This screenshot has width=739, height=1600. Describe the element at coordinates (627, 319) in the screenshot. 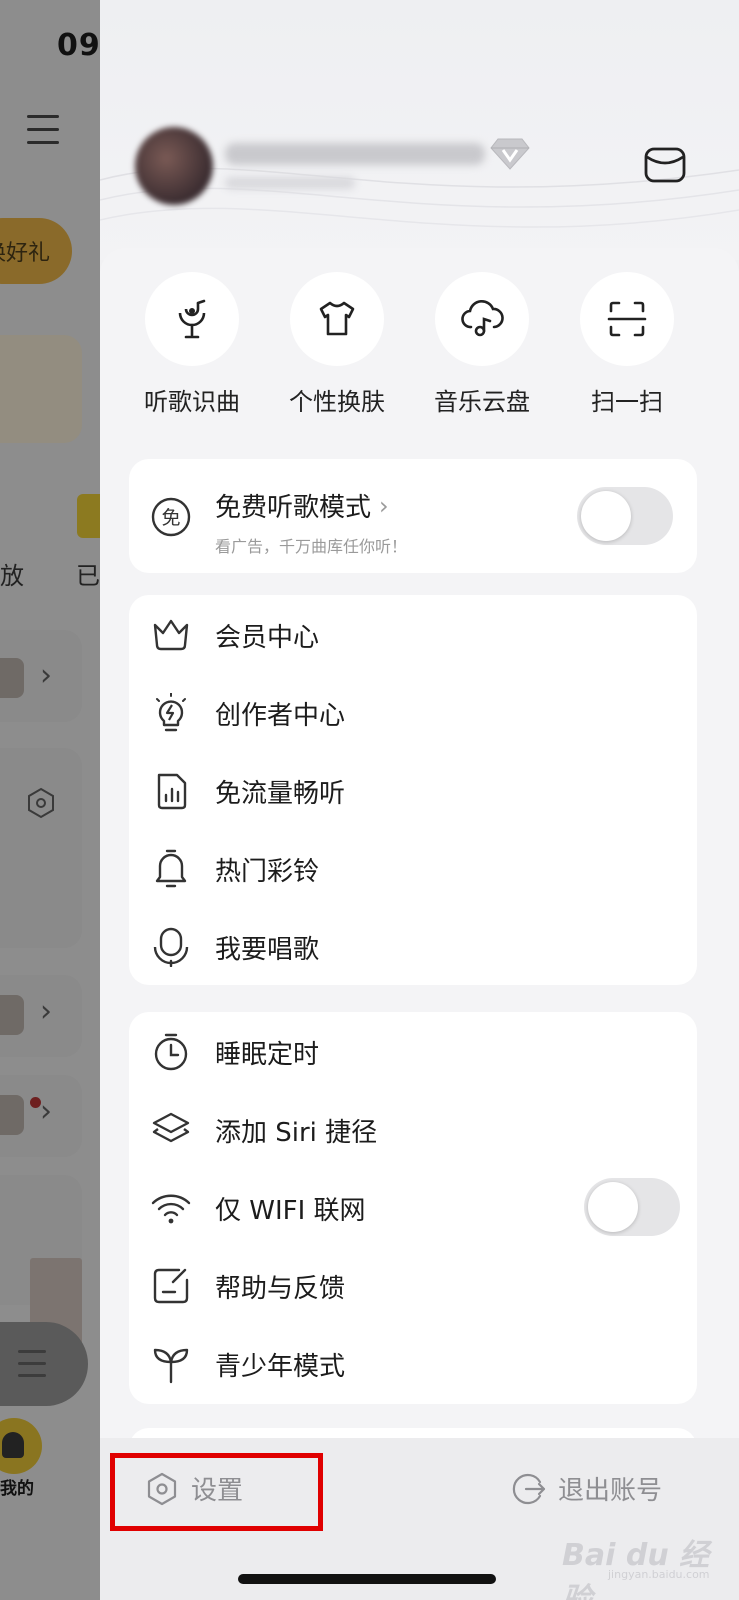

I see `scan-icon` at that location.